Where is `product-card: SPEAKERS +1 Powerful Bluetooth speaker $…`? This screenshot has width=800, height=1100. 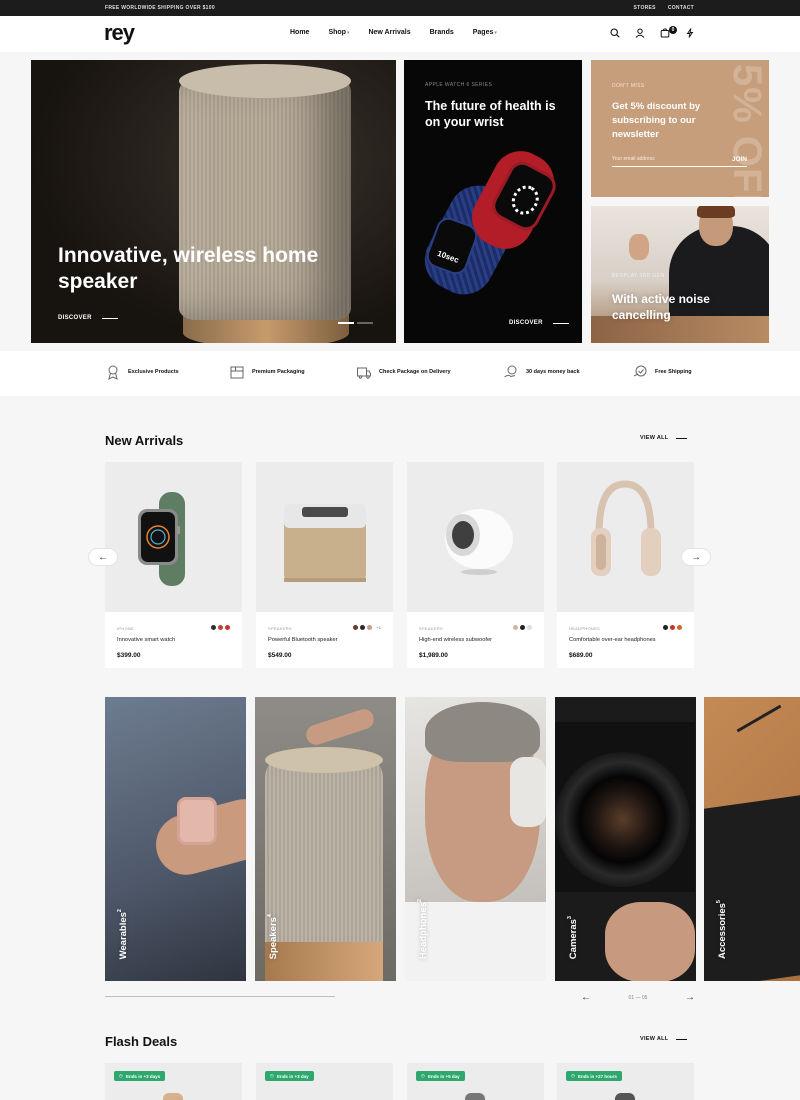
product-card: SPEAKERS +1 Powerful Bluetooth speaker $… is located at coordinates (324, 565).